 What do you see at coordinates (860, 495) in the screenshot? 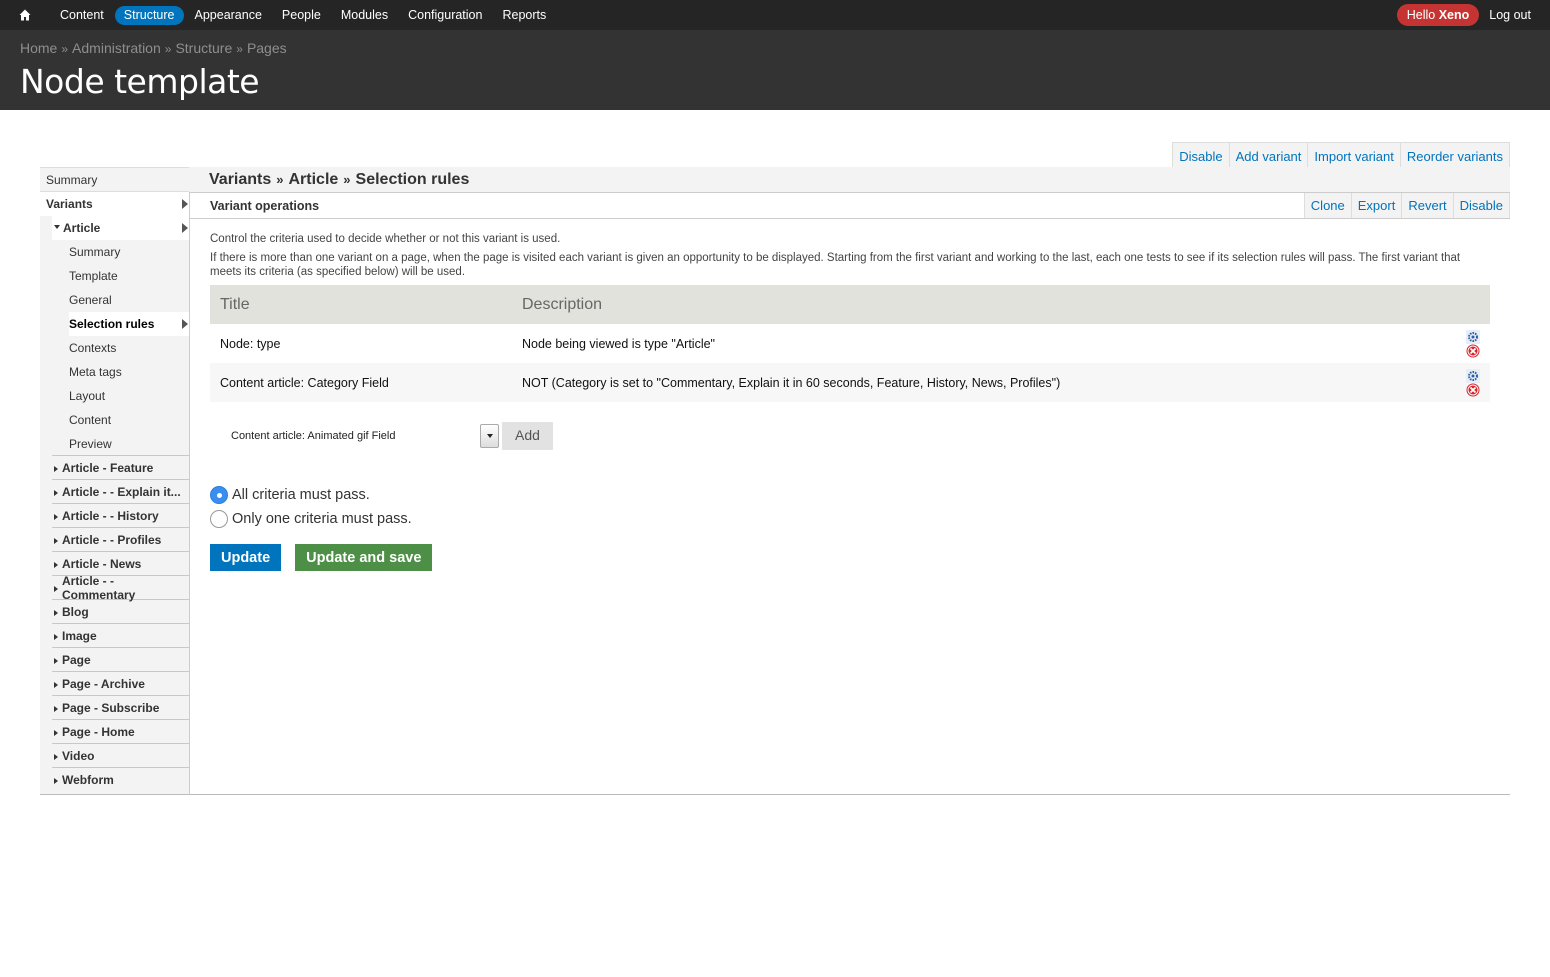
I see `radio-option-all: All criteria must pass.` at bounding box center [860, 495].